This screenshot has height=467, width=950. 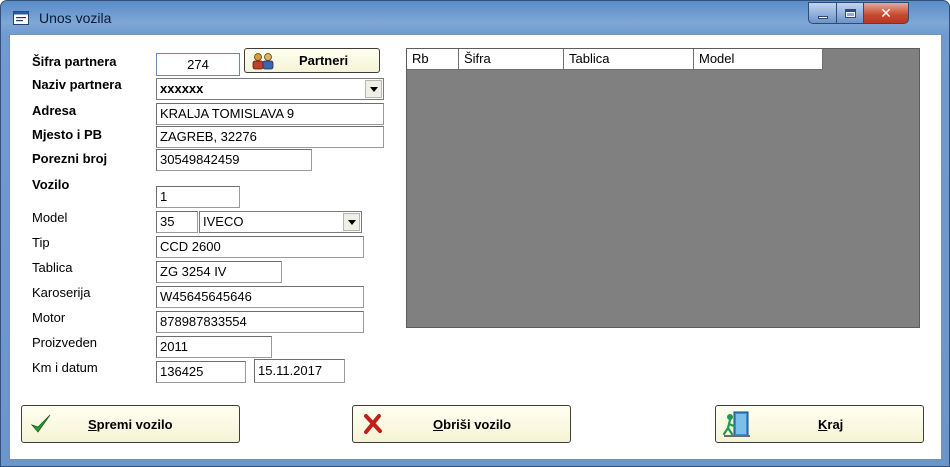 I want to click on adresa-label: Adresa, so click(x=54, y=110).